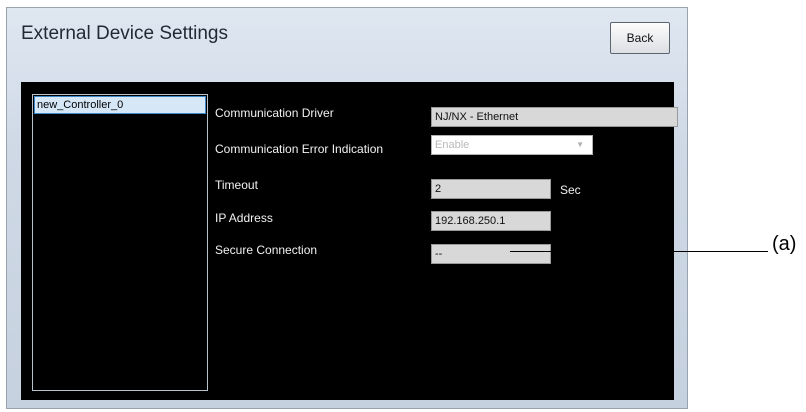 Image resolution: width=806 pixels, height=412 pixels. I want to click on error-indication-dropdown: Enable ▼, so click(512, 145).